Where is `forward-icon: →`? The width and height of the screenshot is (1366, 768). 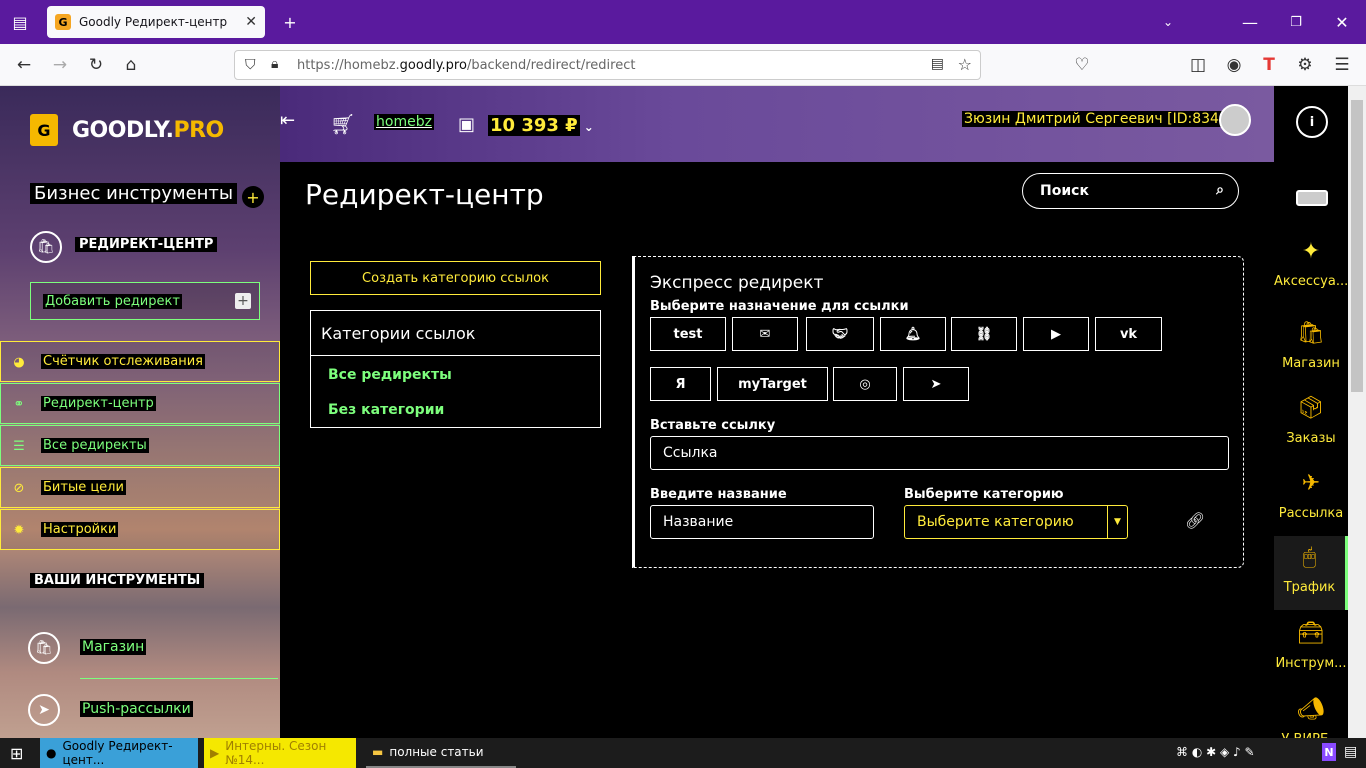
forward-icon: → is located at coordinates (60, 65).